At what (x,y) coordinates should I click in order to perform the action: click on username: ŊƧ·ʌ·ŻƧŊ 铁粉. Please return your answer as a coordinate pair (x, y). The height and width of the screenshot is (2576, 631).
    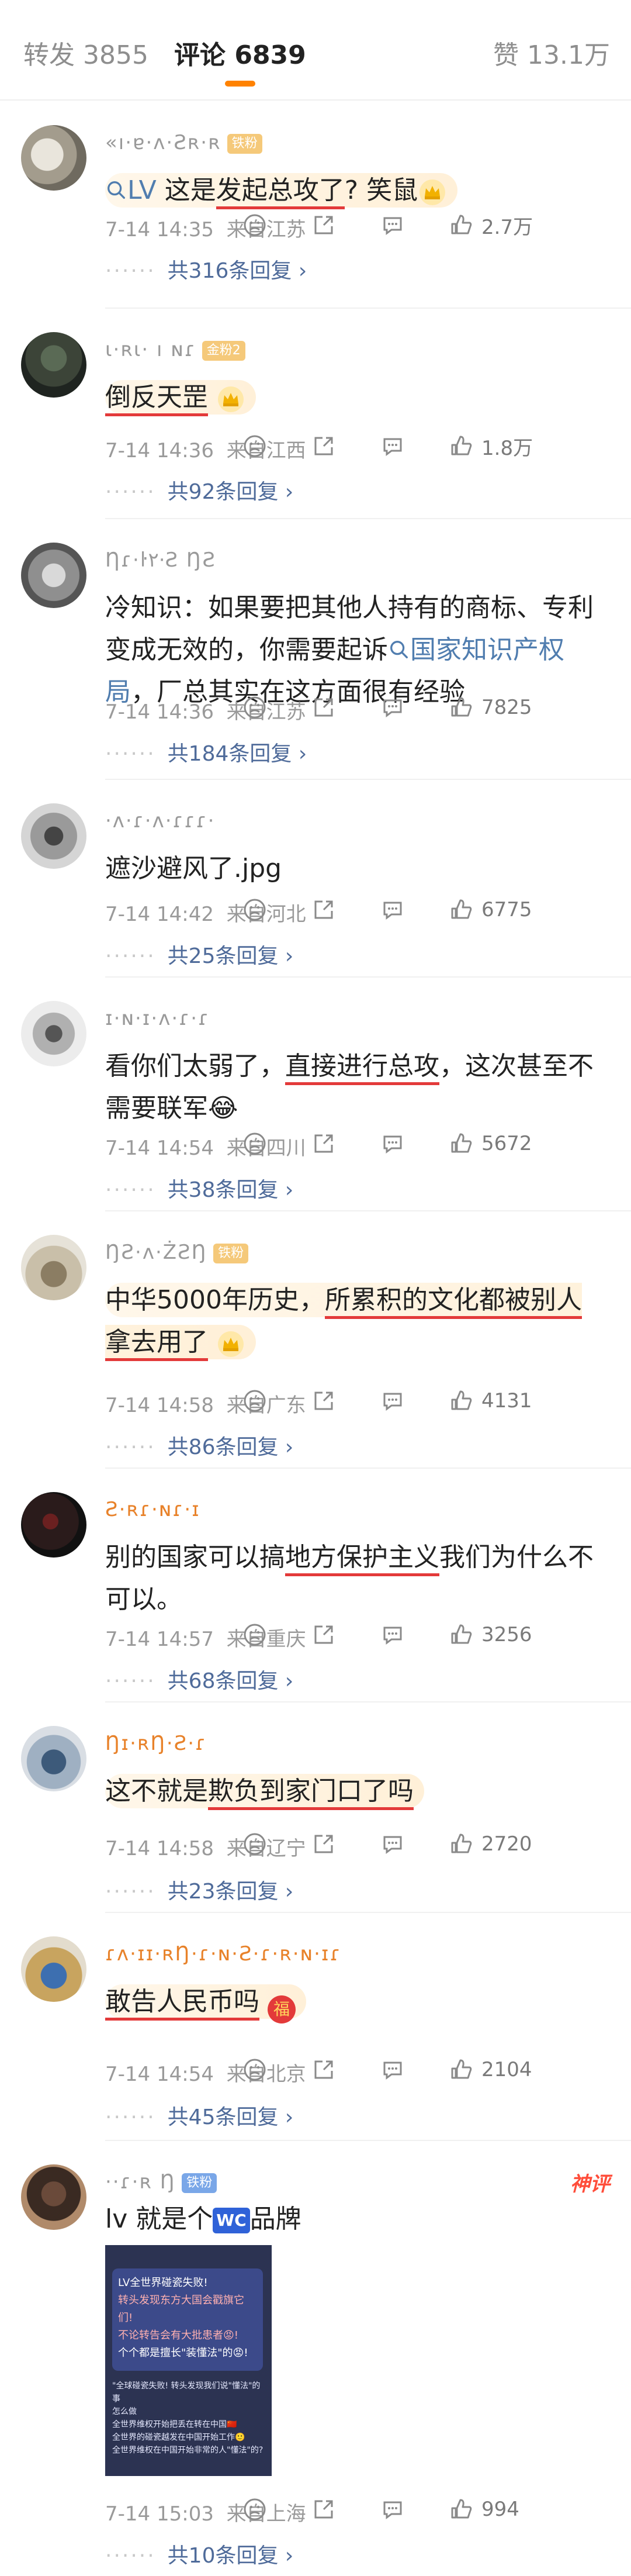
    Looking at the image, I should click on (177, 1252).